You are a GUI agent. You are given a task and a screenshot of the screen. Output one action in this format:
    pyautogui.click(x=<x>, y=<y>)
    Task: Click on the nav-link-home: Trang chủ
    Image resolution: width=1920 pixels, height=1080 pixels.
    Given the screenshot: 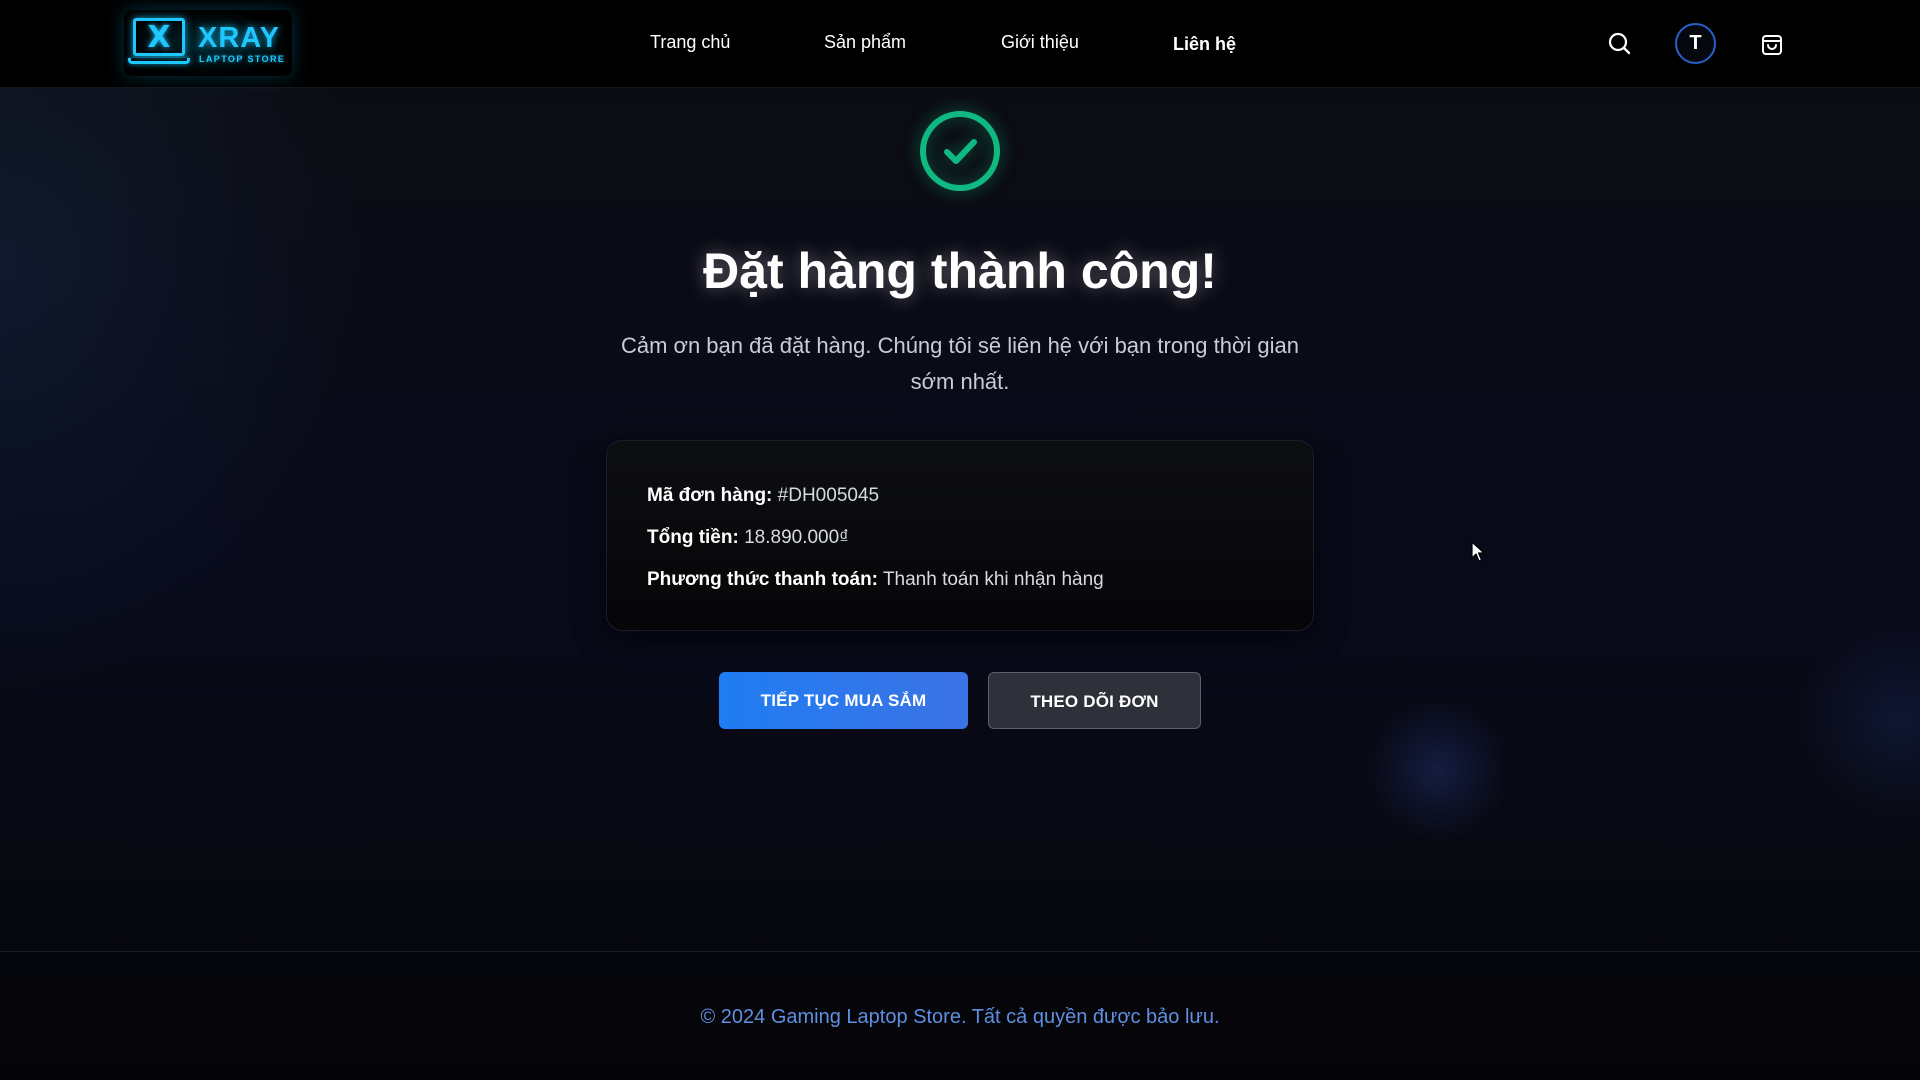 What is the action you would take?
    pyautogui.click(x=690, y=42)
    